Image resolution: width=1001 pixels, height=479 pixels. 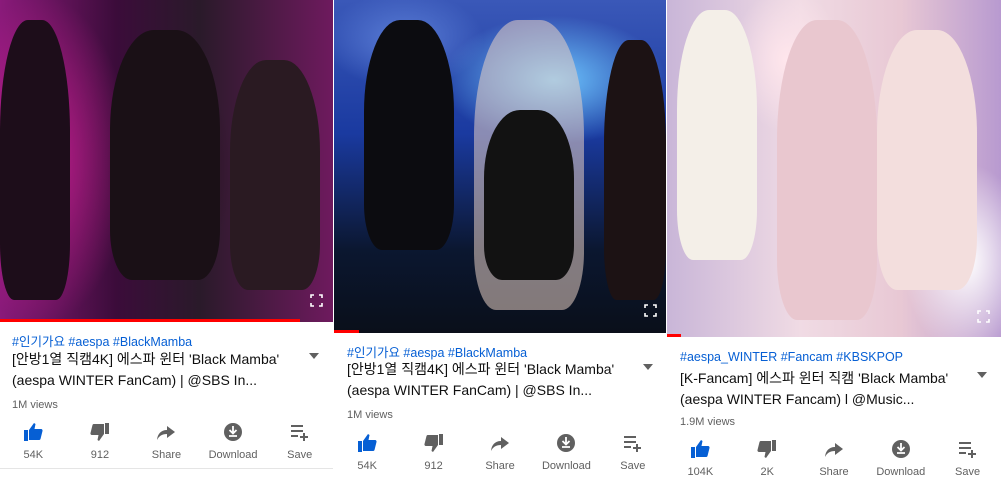 I want to click on dislike-count: 2K, so click(x=767, y=472).